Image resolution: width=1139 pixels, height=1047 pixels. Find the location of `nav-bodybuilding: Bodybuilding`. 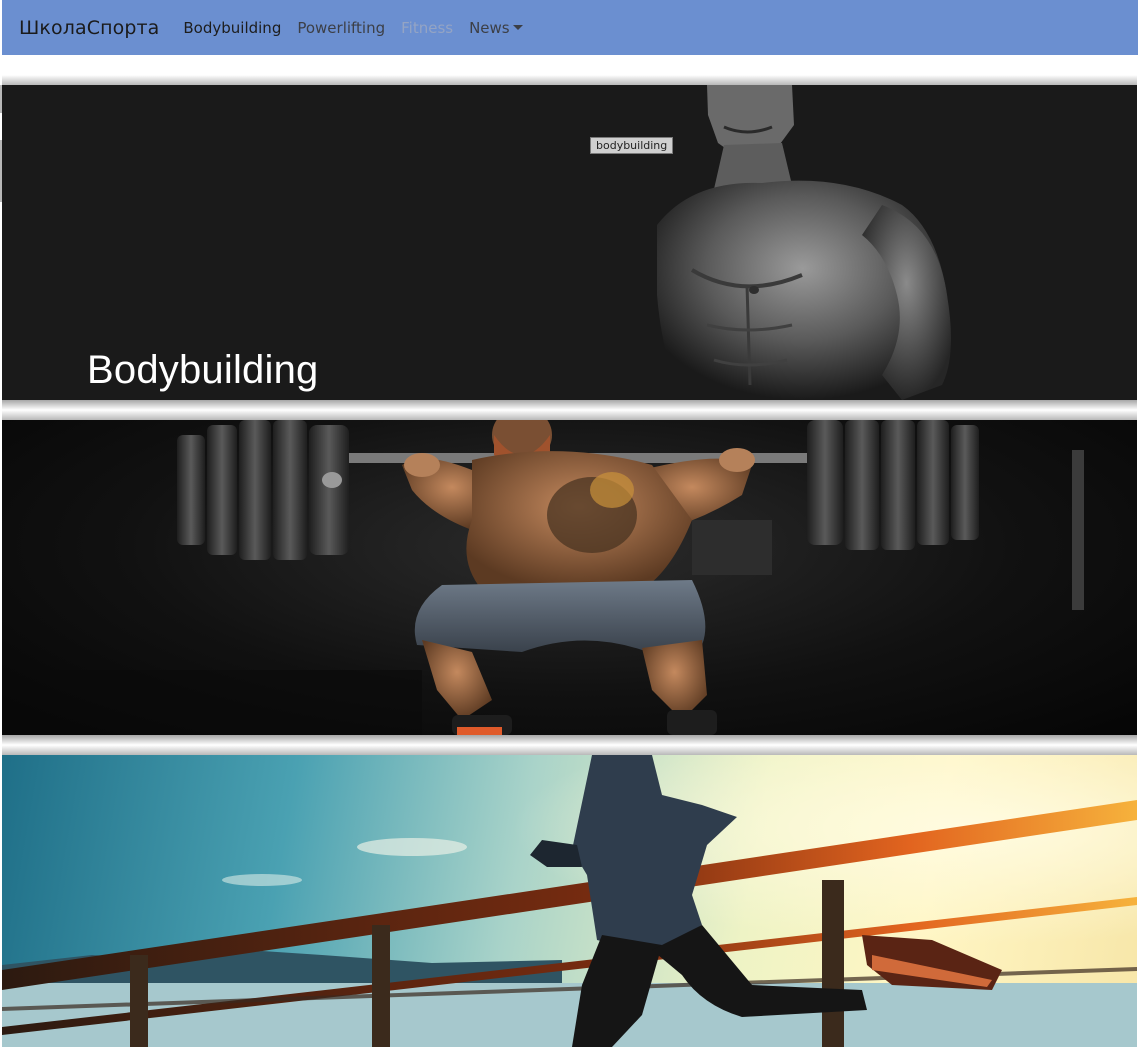

nav-bodybuilding: Bodybuilding is located at coordinates (232, 28).